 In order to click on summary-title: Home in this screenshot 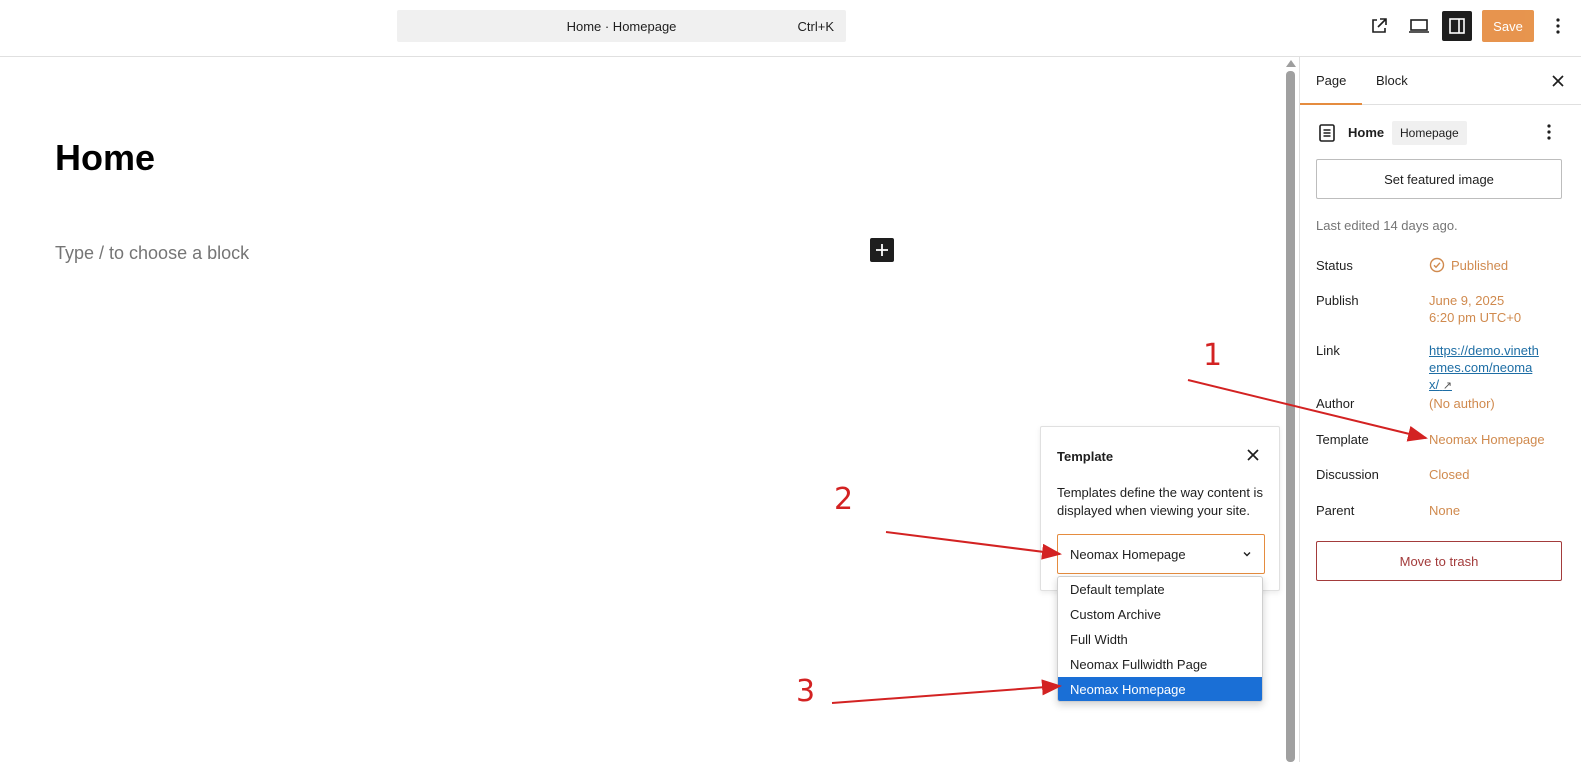, I will do `click(1366, 132)`.